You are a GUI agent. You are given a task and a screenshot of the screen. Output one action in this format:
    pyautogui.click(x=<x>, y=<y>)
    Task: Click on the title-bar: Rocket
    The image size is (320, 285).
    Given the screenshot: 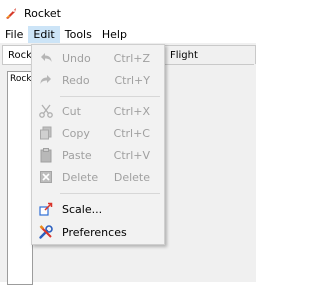 What is the action you would take?
    pyautogui.click(x=128, y=13)
    